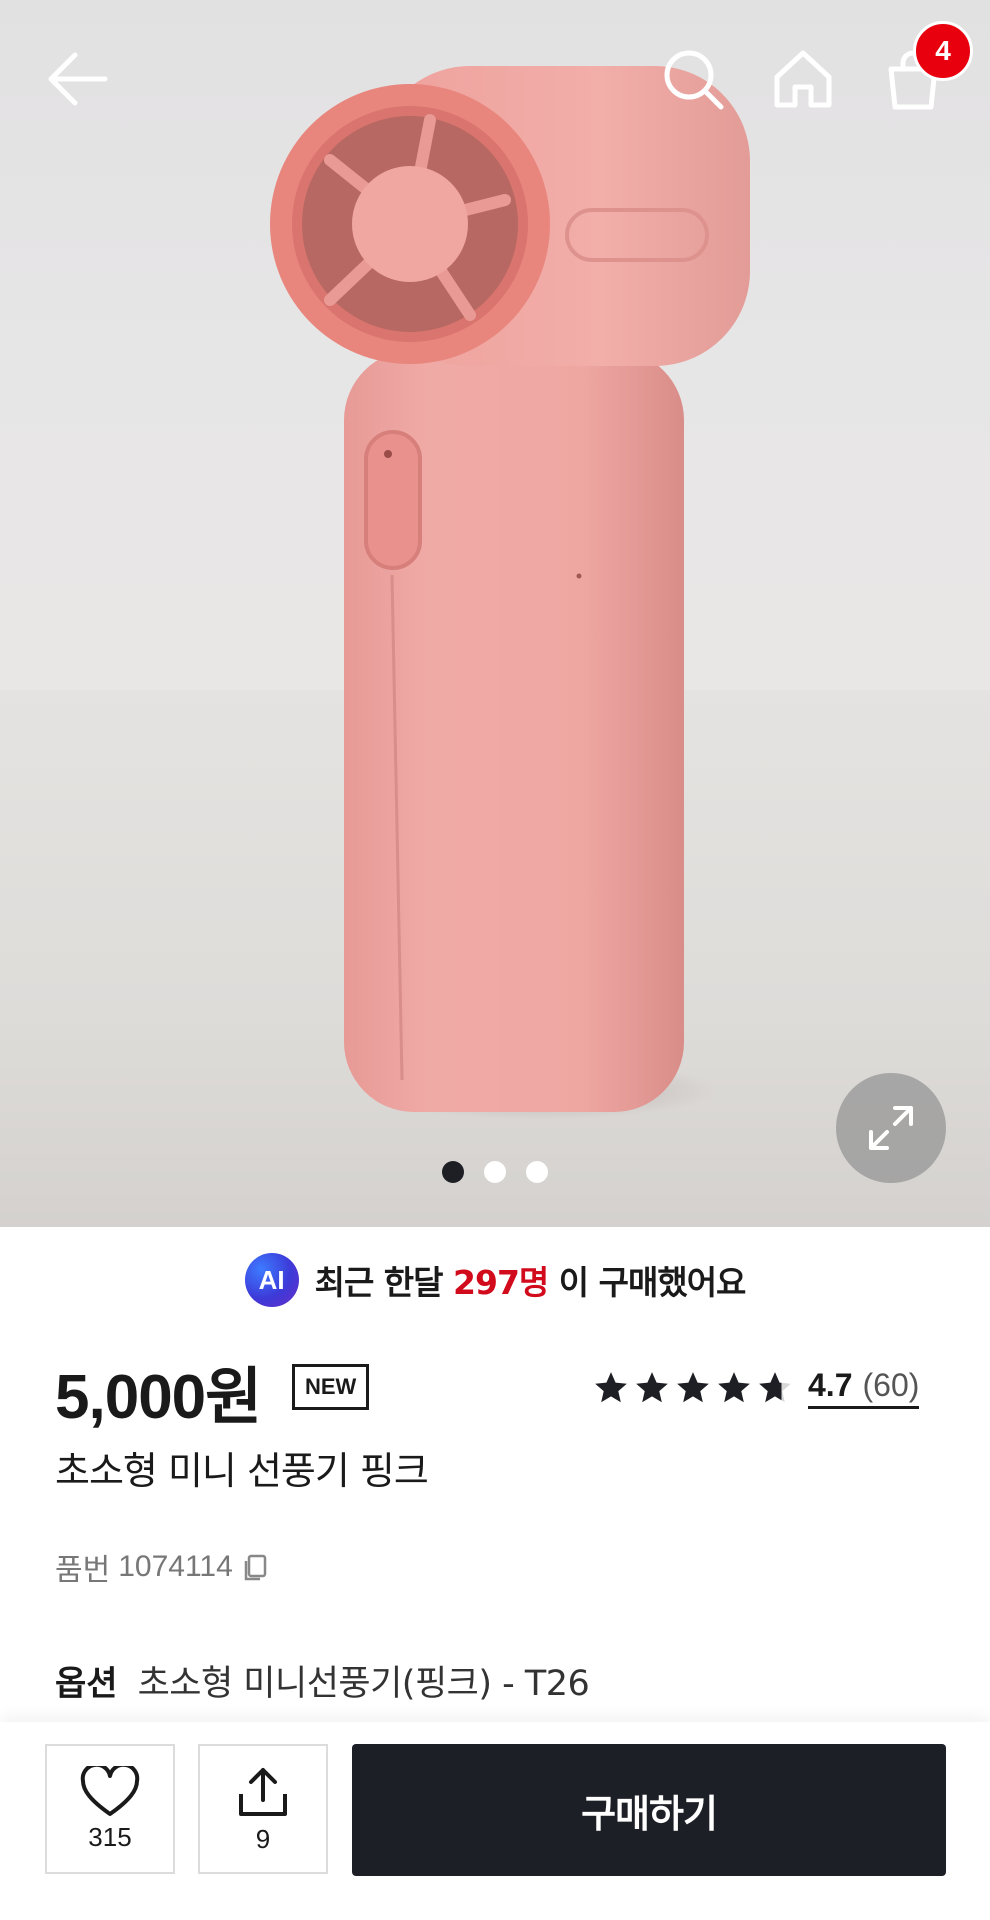 This screenshot has width=990, height=1920. What do you see at coordinates (263, 1838) in the screenshot?
I see `share-count: 9` at bounding box center [263, 1838].